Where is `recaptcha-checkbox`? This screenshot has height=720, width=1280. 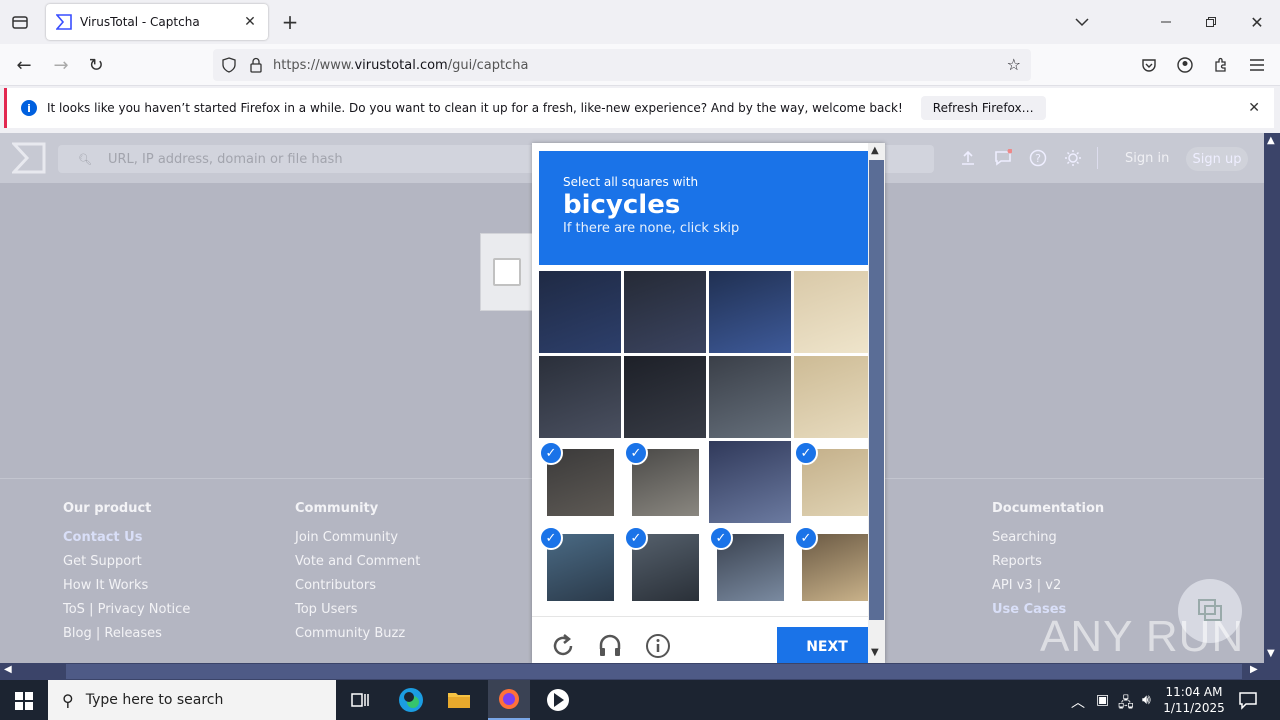
recaptcha-checkbox is located at coordinates (507, 272).